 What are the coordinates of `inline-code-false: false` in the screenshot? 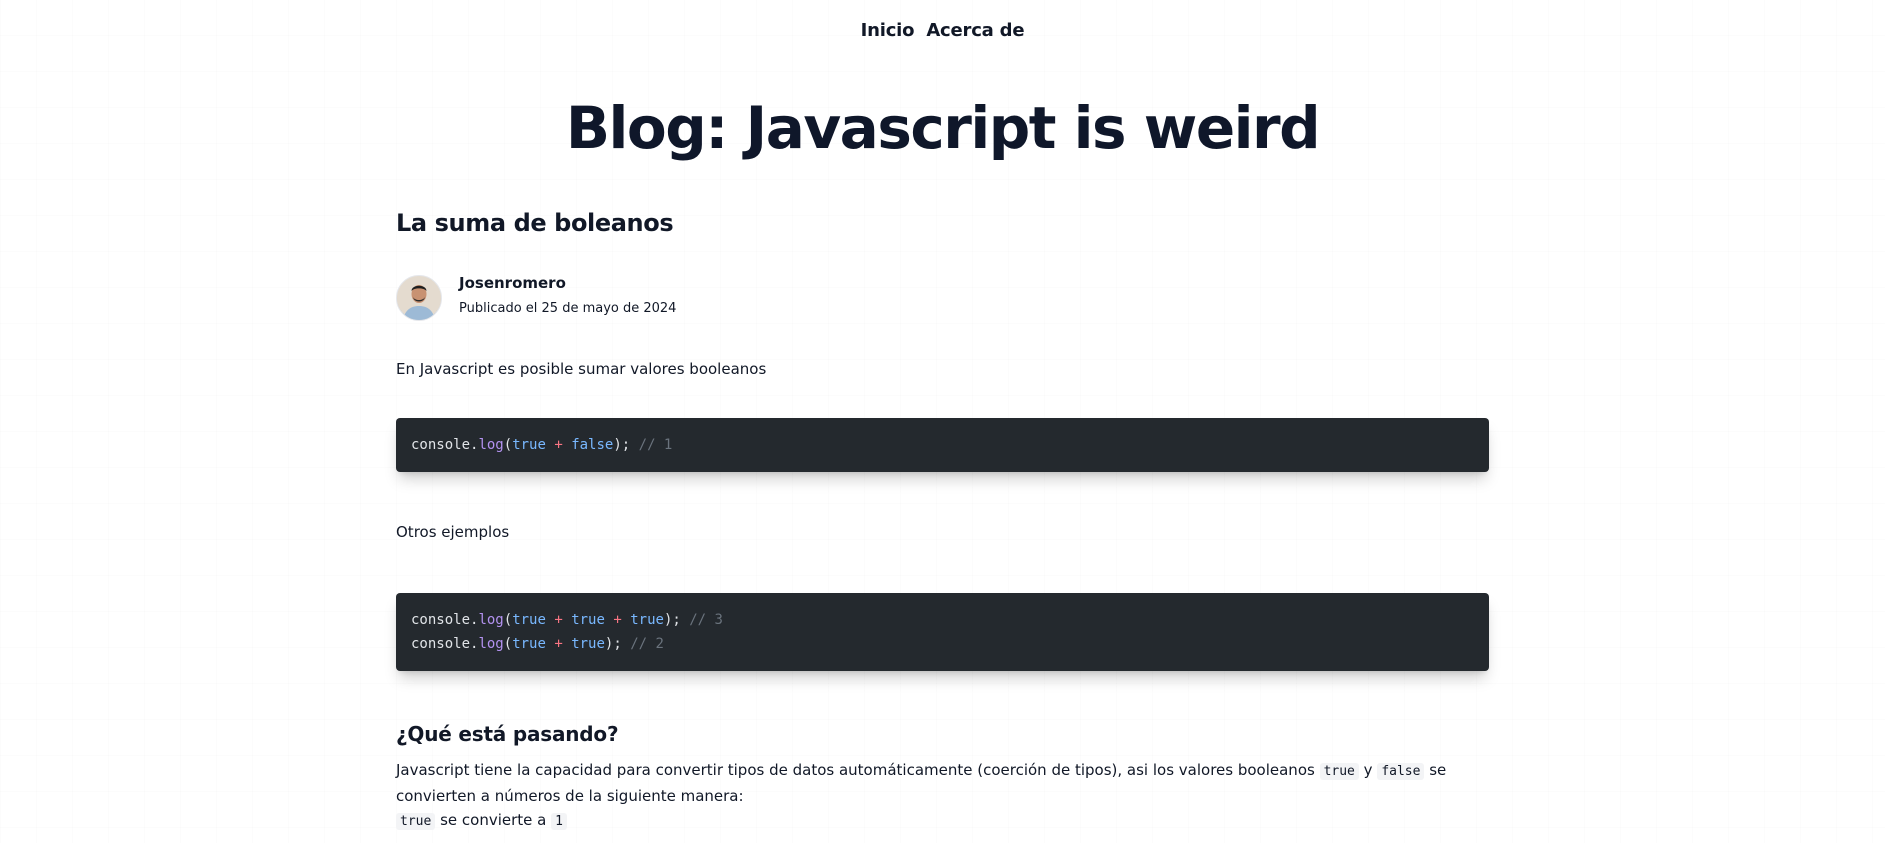 It's located at (1401, 771).